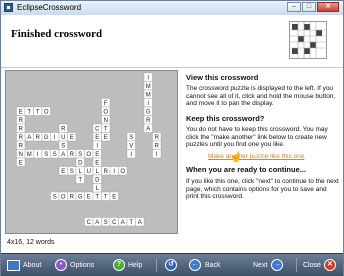 Image resolution: width=344 pixels, height=276 pixels. I want to click on back-button: ← Back, so click(205, 265).